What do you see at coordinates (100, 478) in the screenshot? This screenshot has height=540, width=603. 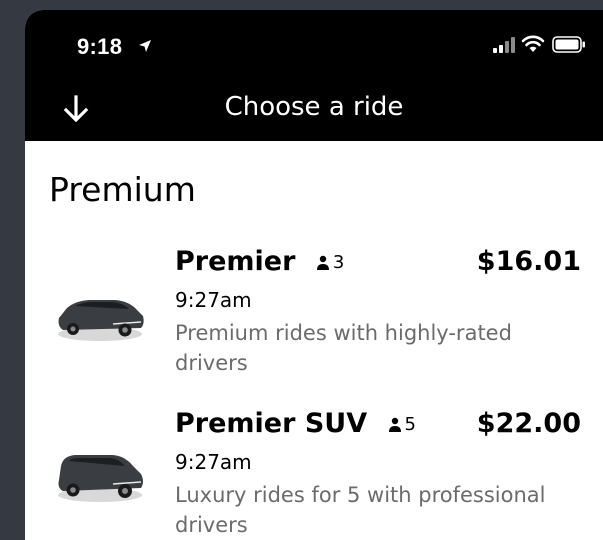 I see `suv-car-icon` at bounding box center [100, 478].